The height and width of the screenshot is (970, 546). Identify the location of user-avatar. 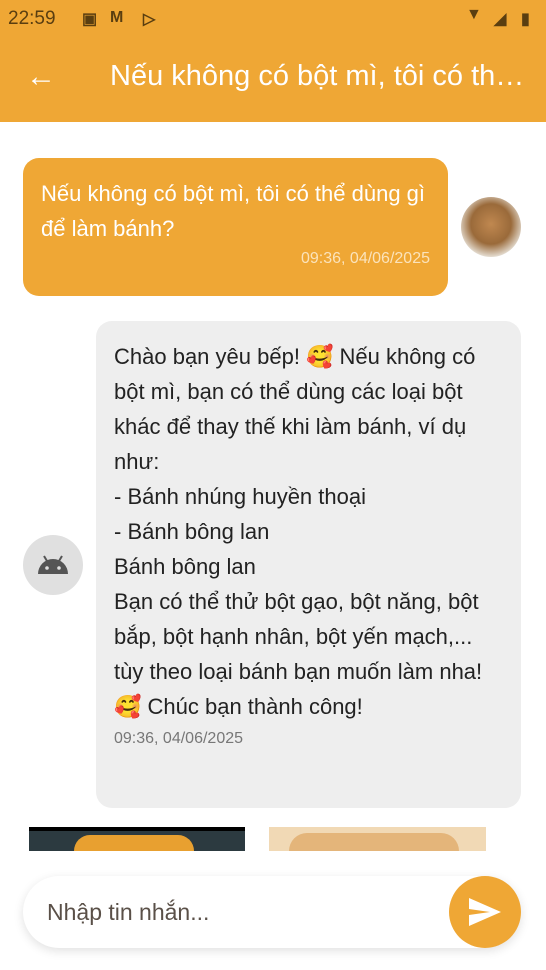
(491, 227).